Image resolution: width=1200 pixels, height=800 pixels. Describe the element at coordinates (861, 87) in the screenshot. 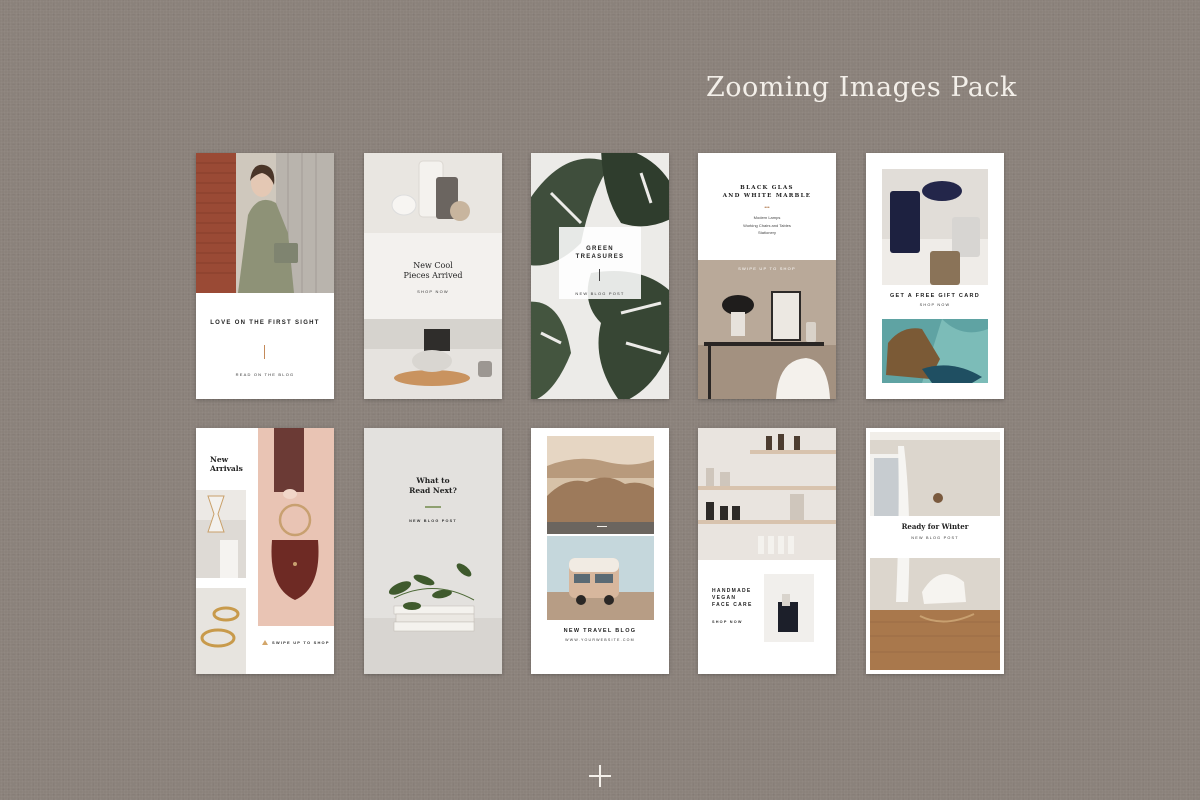

I see `pack-title: Zooming Images Pack` at that location.